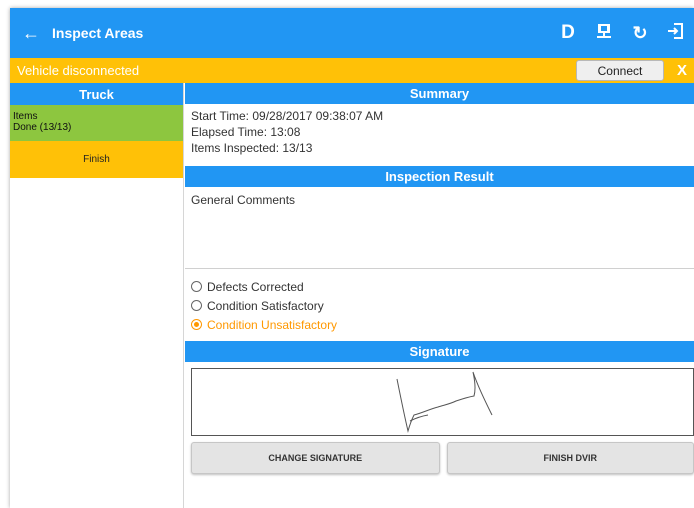  What do you see at coordinates (272, 324) in the screenshot?
I see `radio-label: Condition Unsatisfactory` at bounding box center [272, 324].